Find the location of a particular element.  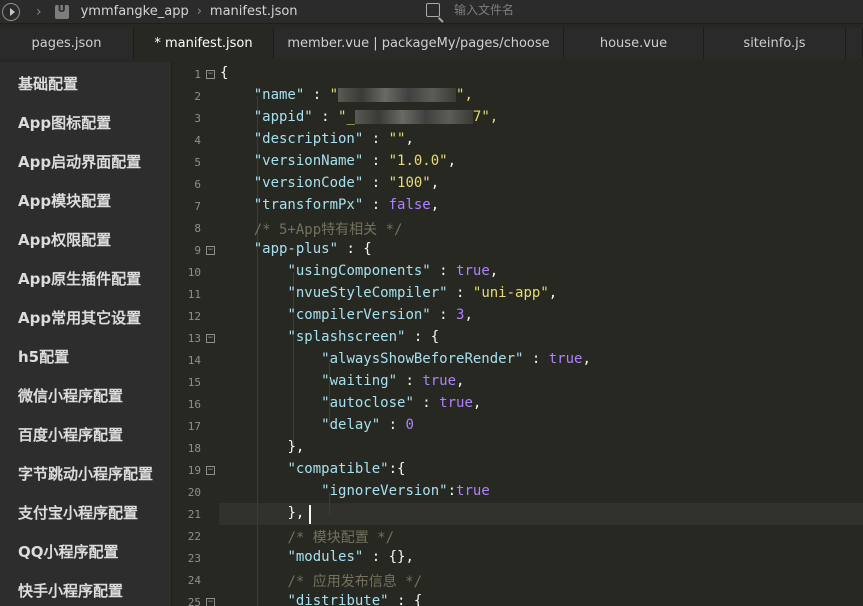

sidebar-item-qq: QQ小程序配置 is located at coordinates (68, 551).